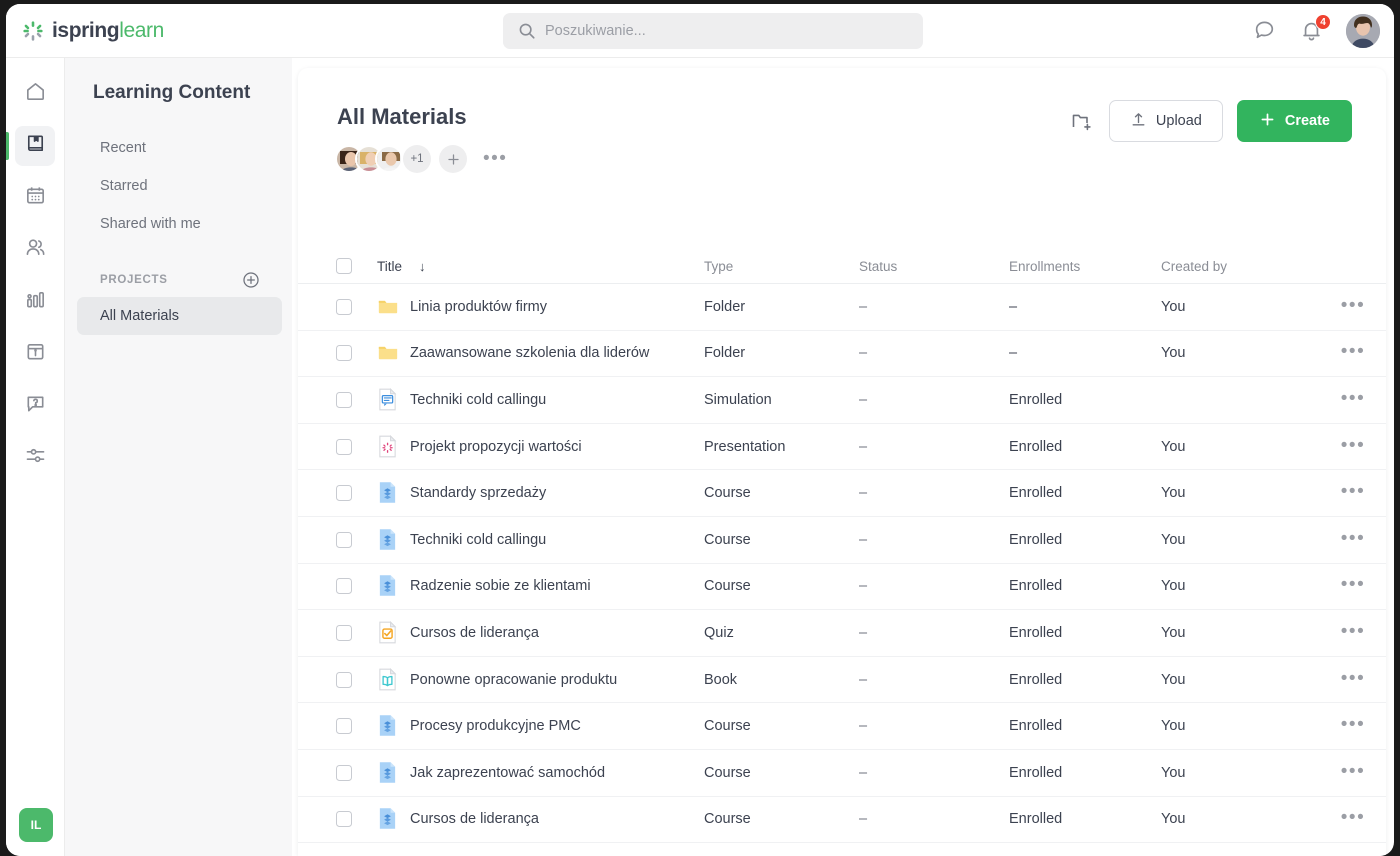  I want to click on upload-button: Upload, so click(1165, 121).